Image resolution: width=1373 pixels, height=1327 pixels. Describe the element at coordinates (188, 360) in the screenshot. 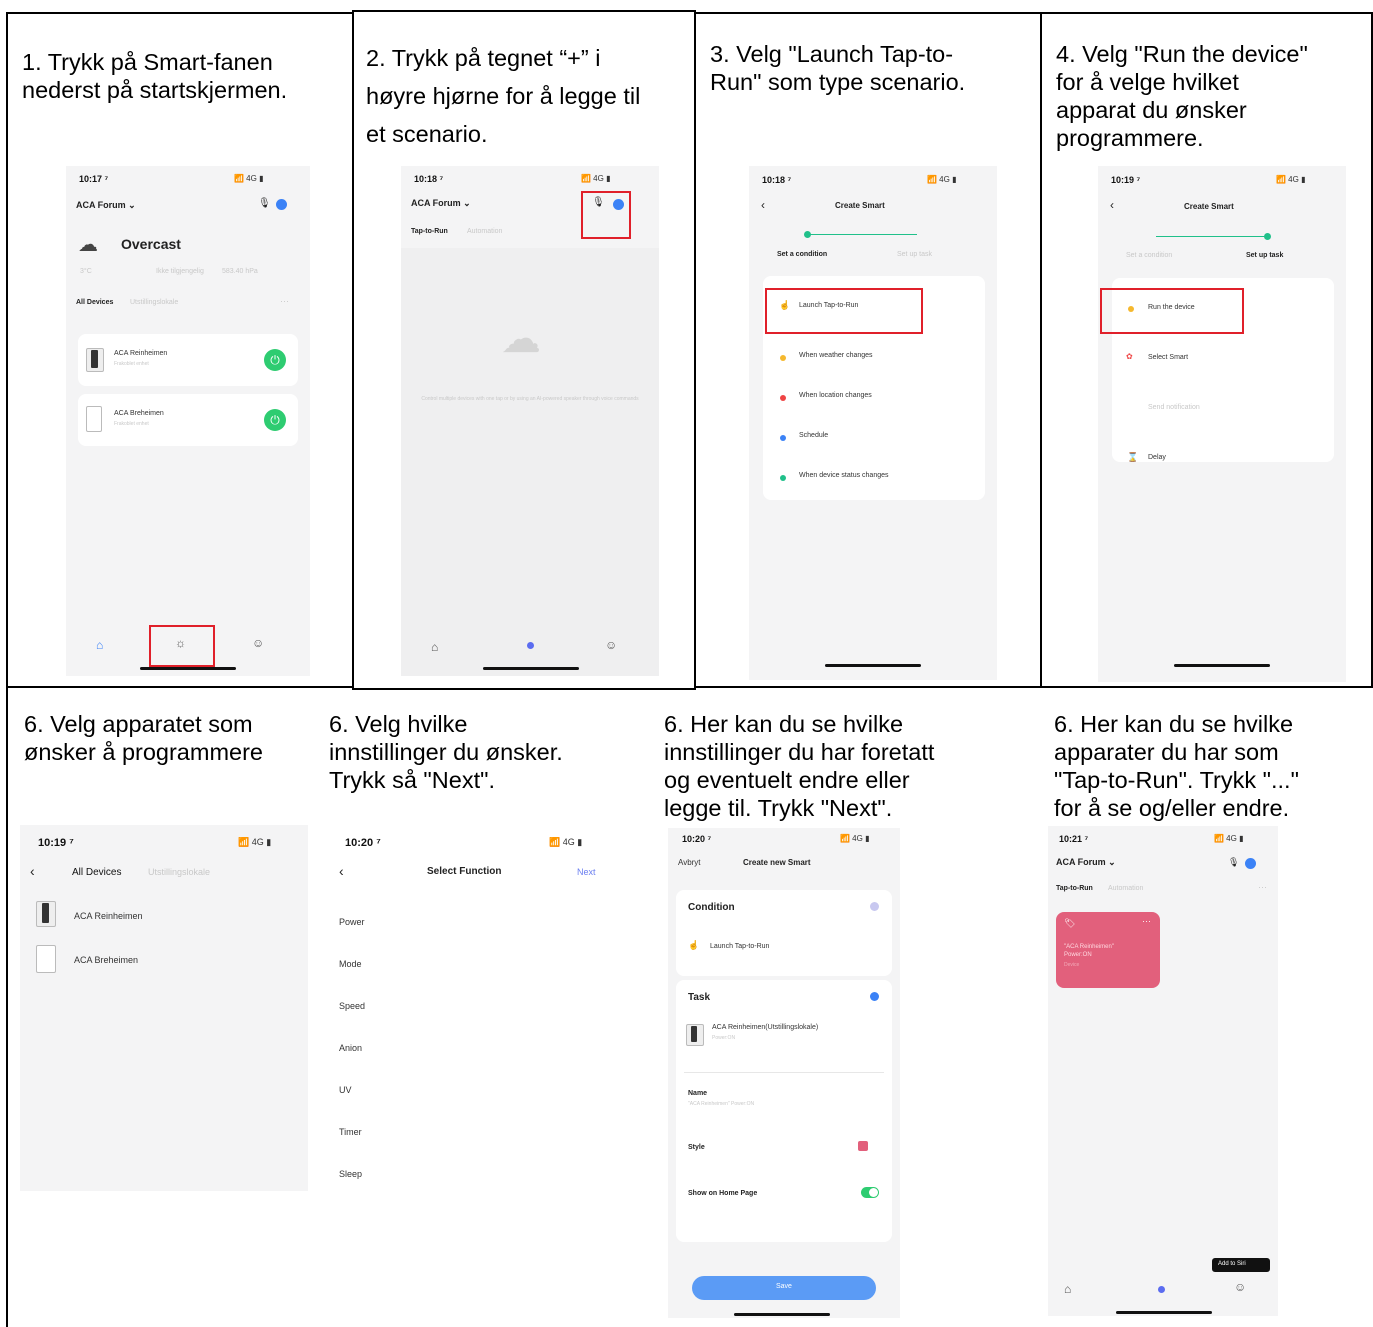

I see `device-card-1: ACA Reinheimen Frakoblet enhet ⏻` at that location.